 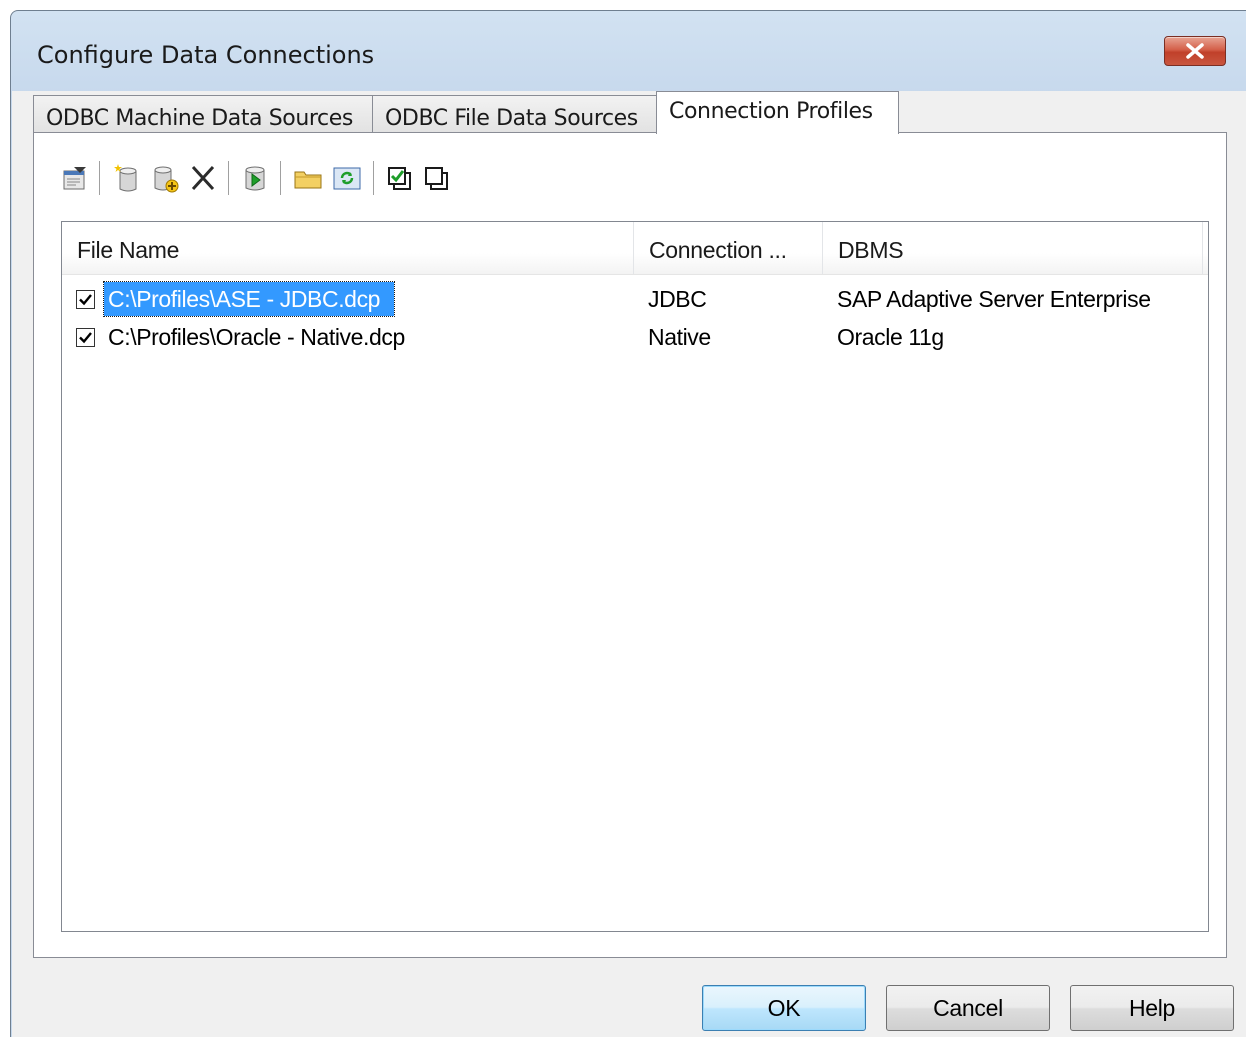 What do you see at coordinates (206, 55) in the screenshot?
I see `window-title: Configure Data Connections` at bounding box center [206, 55].